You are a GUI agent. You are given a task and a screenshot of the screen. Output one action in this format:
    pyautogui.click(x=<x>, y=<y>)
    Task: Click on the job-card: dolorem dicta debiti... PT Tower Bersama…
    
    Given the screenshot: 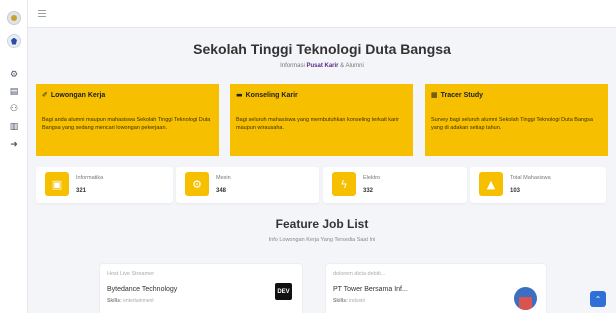 What is the action you would take?
    pyautogui.click(x=436, y=288)
    